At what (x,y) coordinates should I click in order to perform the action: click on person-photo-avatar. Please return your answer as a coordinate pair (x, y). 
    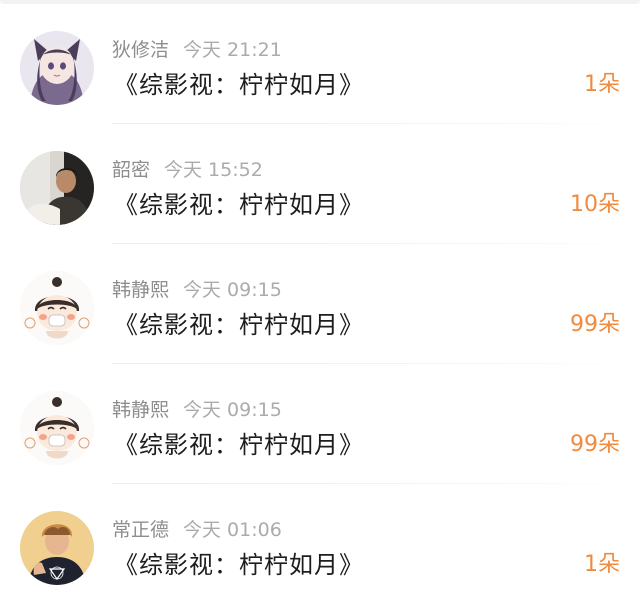
    Looking at the image, I should click on (57, 188).